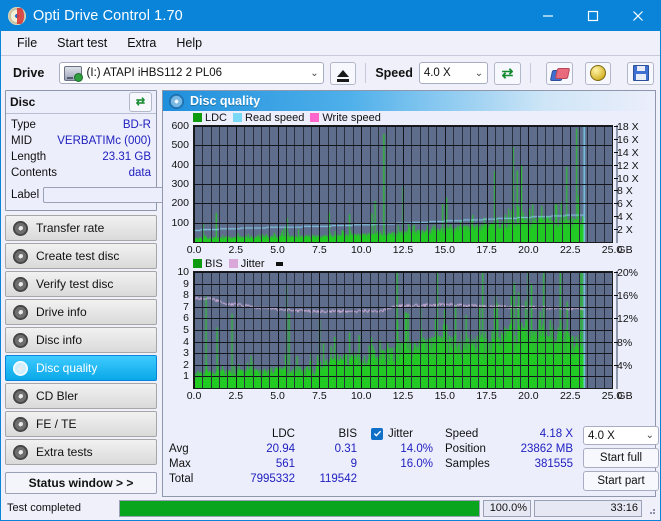 The image size is (661, 521). Describe the element at coordinates (402, 448) in the screenshot. I see `jitter-avg-row: 14.0%` at that location.